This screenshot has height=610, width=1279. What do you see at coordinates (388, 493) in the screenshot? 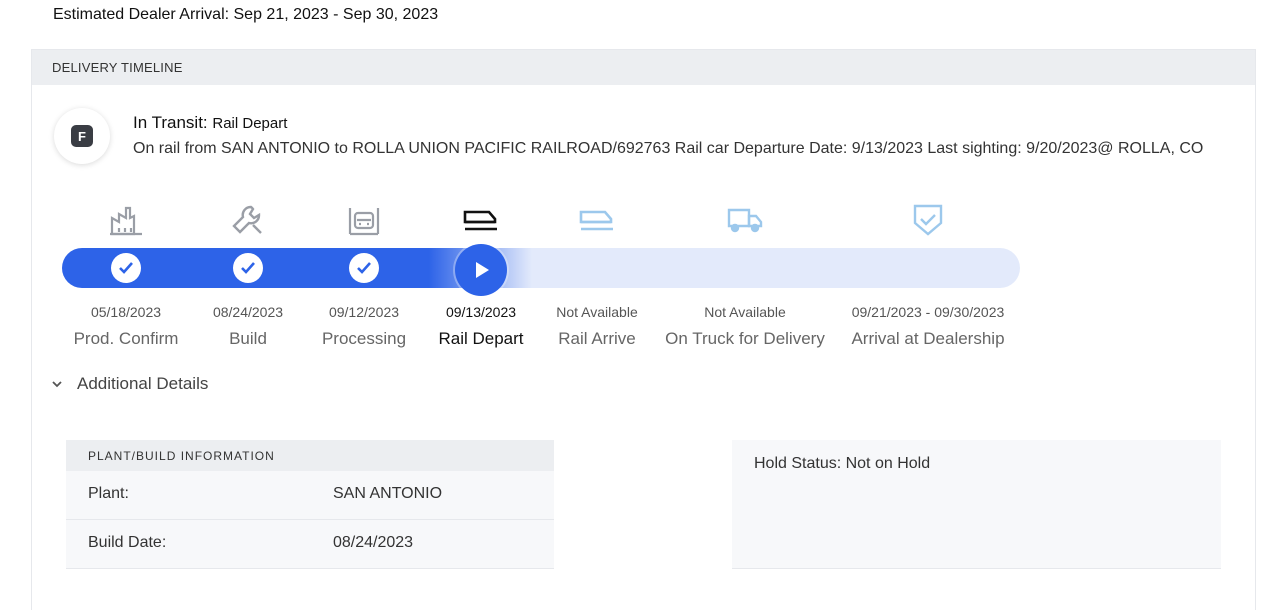
I see `info-value: SAN ANTONIO` at bounding box center [388, 493].